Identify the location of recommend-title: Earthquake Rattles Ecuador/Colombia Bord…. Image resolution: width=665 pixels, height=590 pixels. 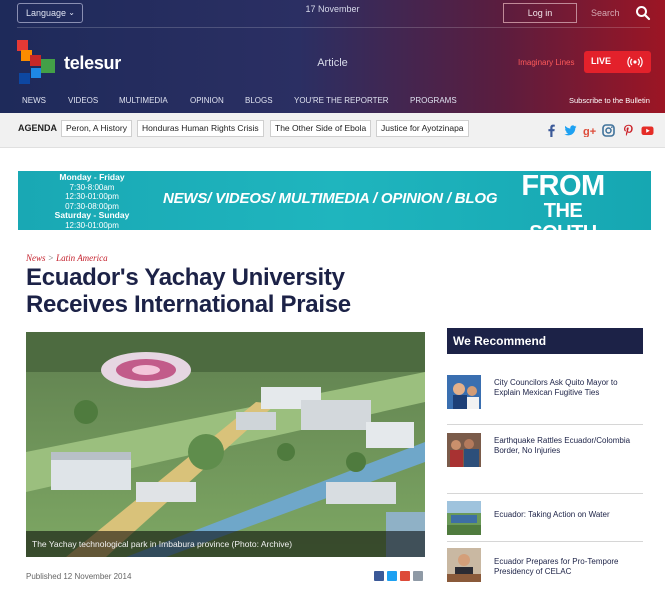
(564, 446).